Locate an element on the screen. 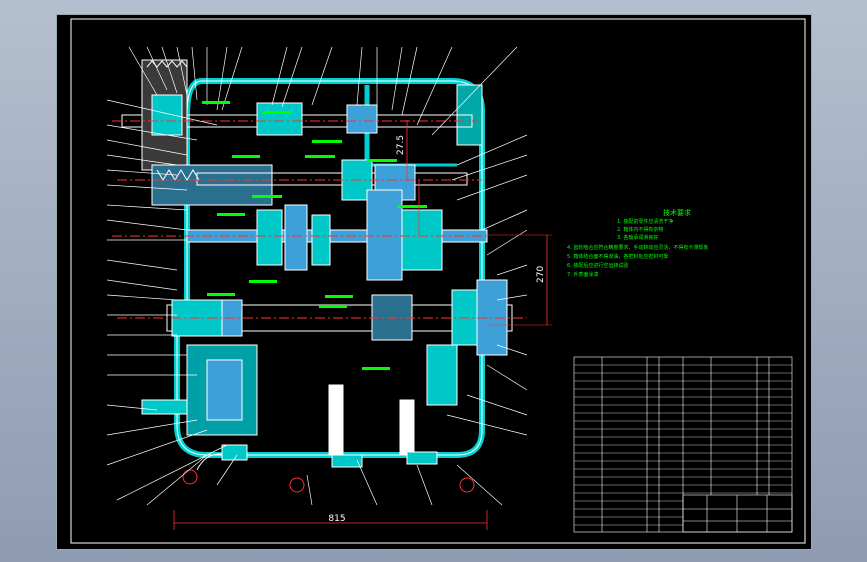 The image size is (867, 562). dimension-height: 270 is located at coordinates (541, 274).